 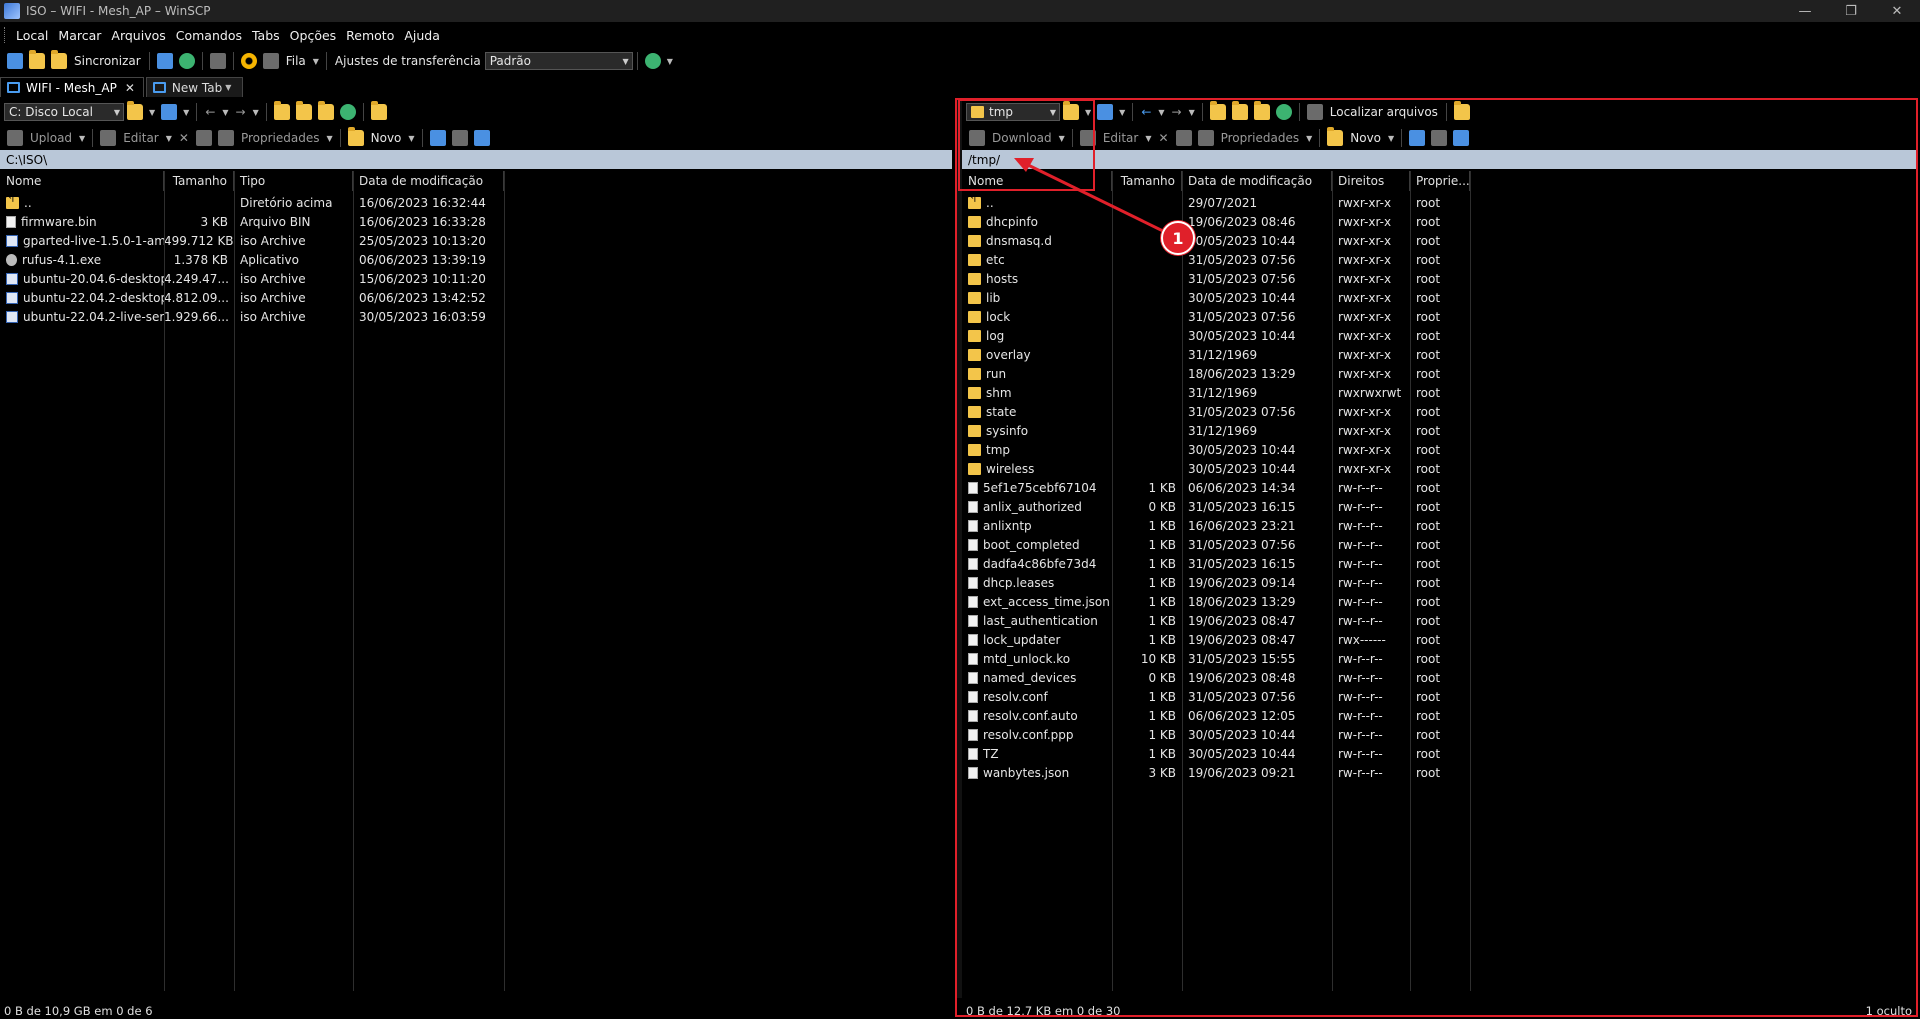 What do you see at coordinates (1216, 468) in the screenshot?
I see `table-row: wireless 30/05/2023 10:44 rwxr-xr-x root` at bounding box center [1216, 468].